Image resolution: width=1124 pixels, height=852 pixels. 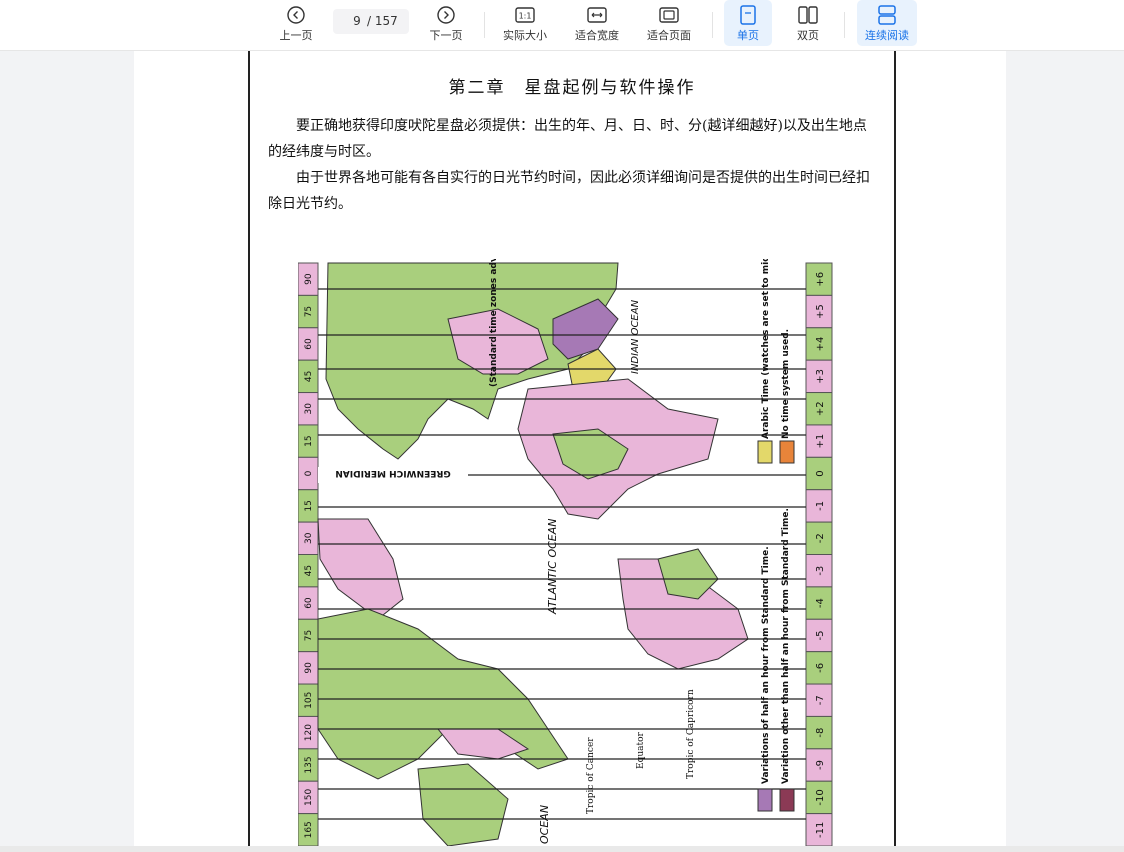 I want to click on double-page-button: 双页, so click(x=808, y=23).